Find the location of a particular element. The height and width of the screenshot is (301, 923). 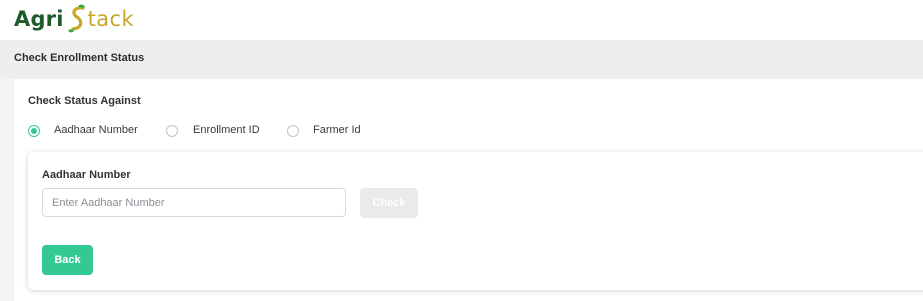

radio-aadhaar-number is located at coordinates (34, 131).